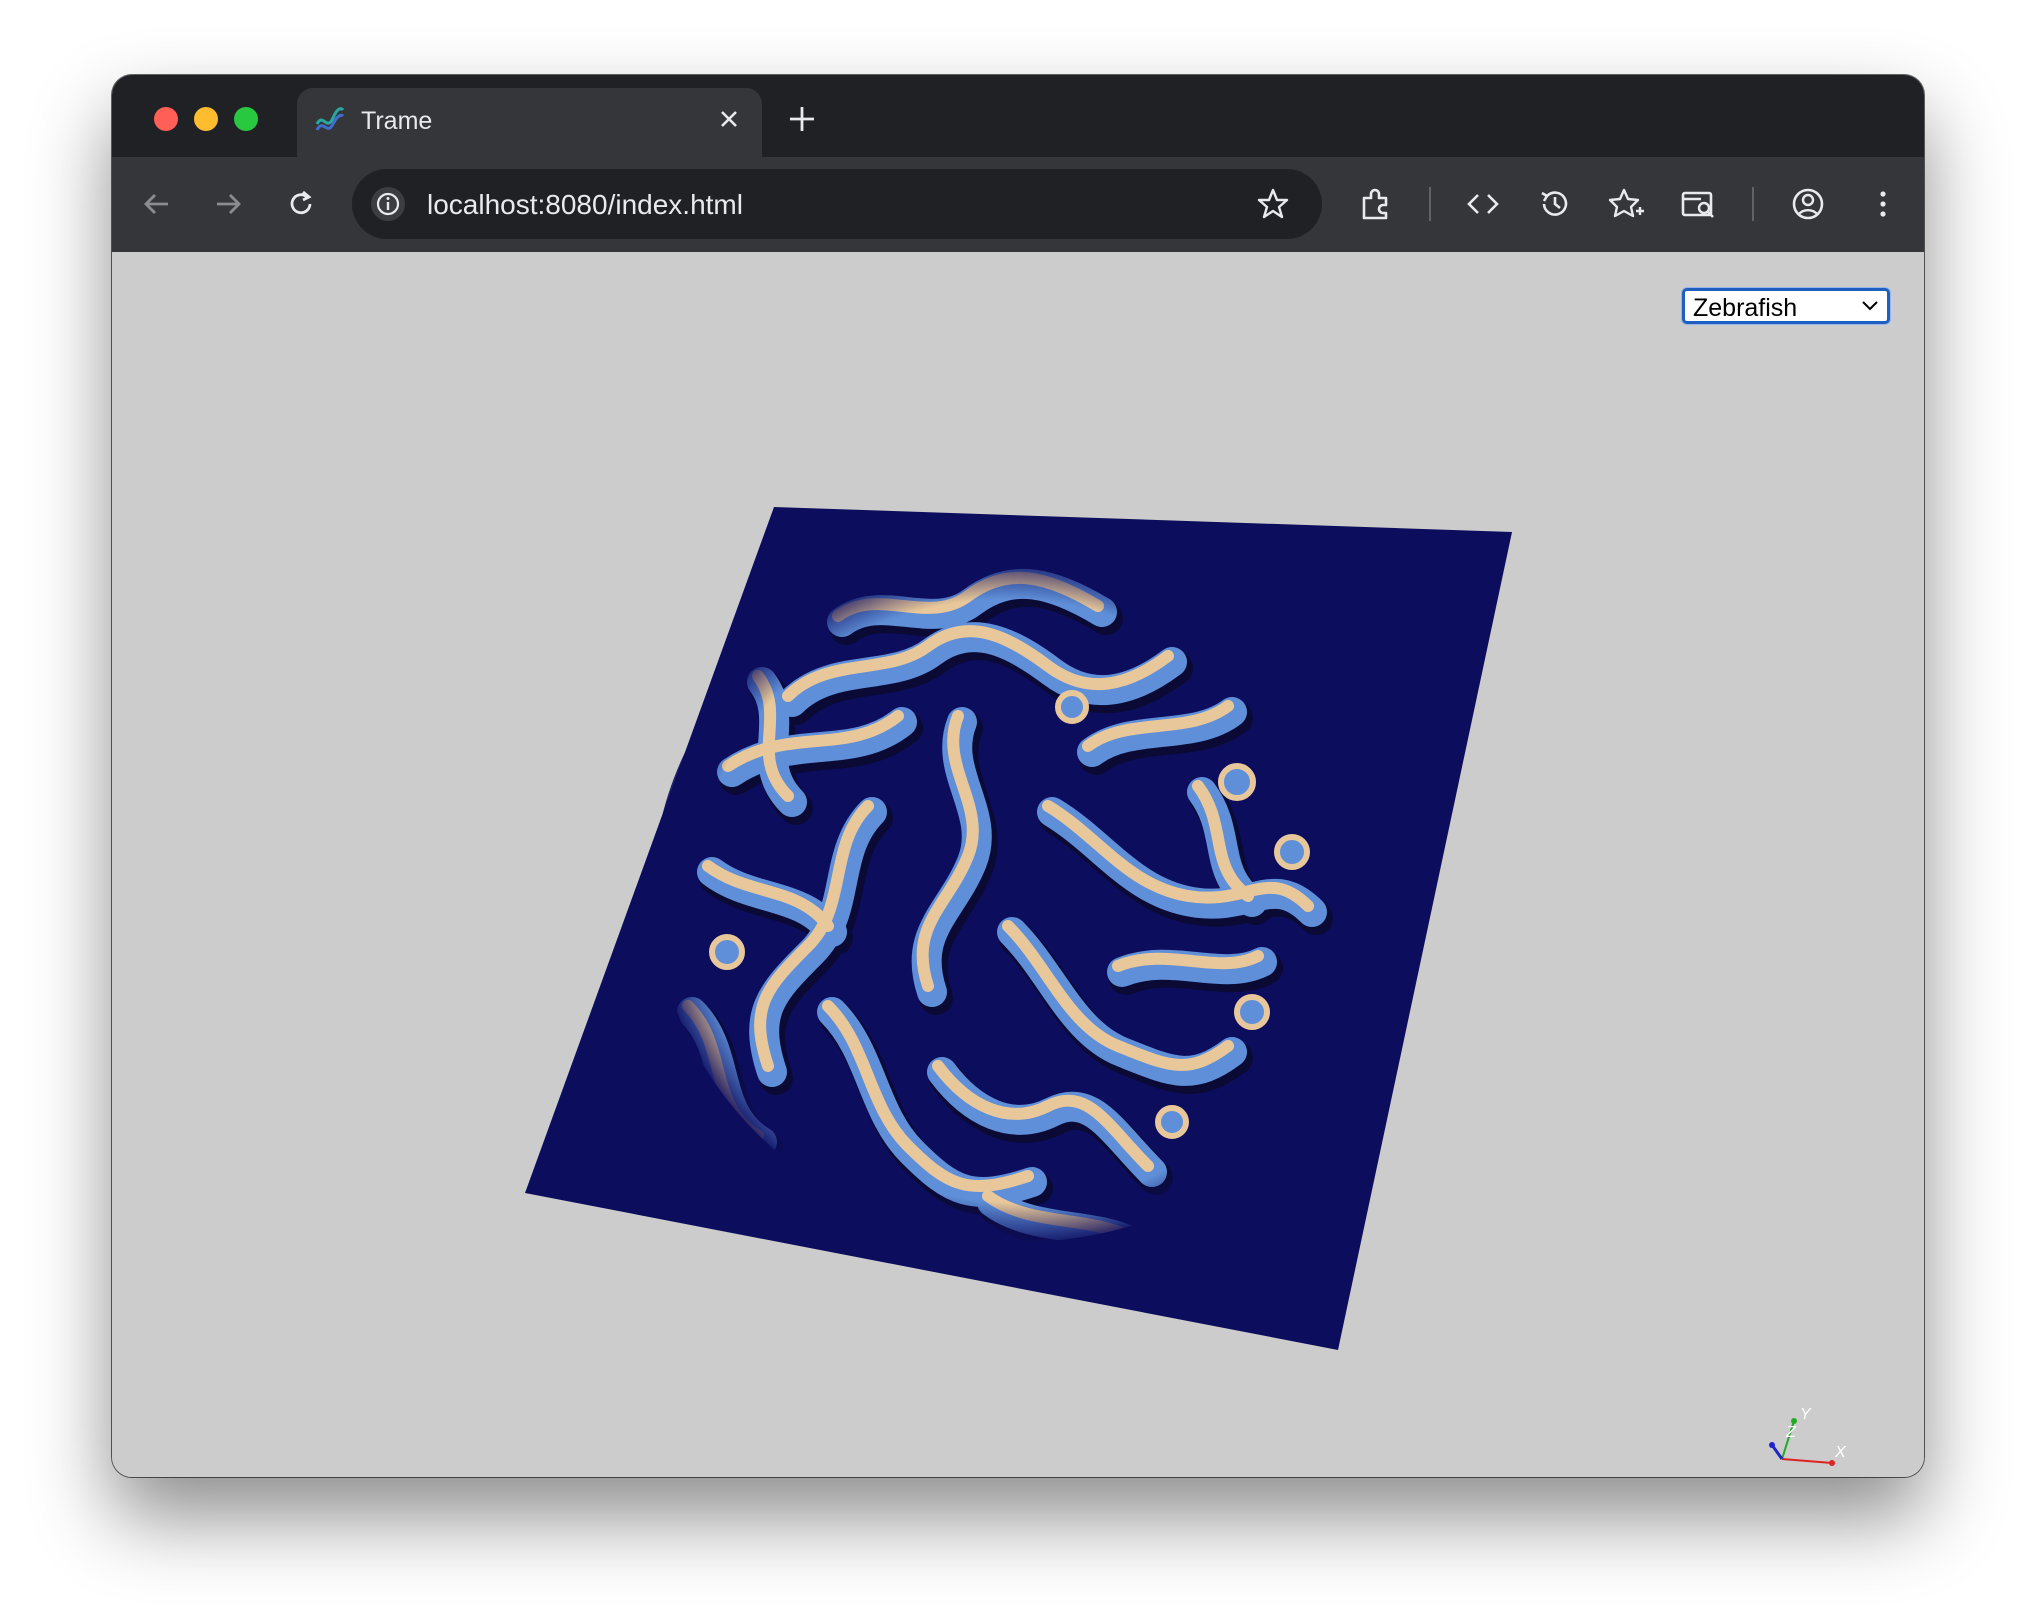  What do you see at coordinates (1791, 1432) in the screenshot?
I see `z-axis-label: Z` at bounding box center [1791, 1432].